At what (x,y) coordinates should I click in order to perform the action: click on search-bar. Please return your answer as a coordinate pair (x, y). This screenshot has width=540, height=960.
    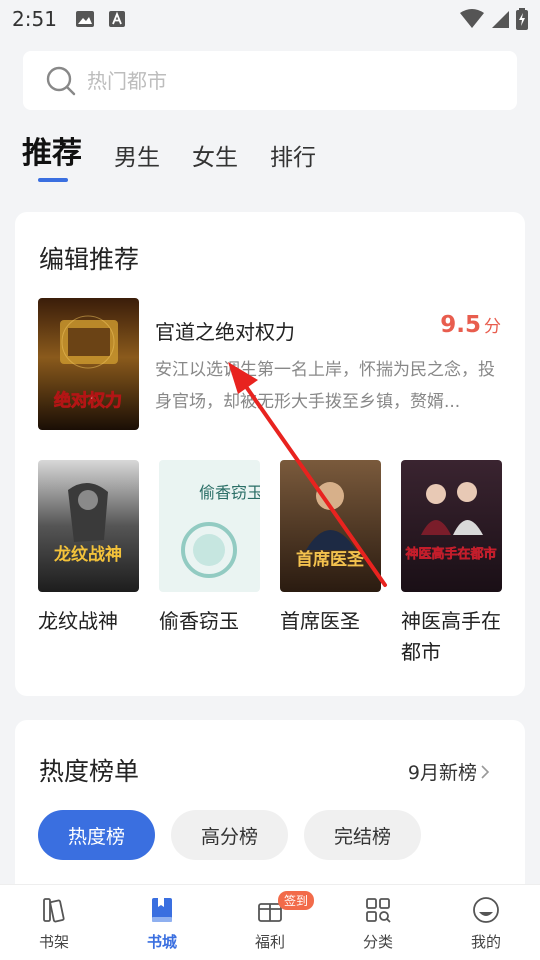
    Looking at the image, I should click on (270, 80).